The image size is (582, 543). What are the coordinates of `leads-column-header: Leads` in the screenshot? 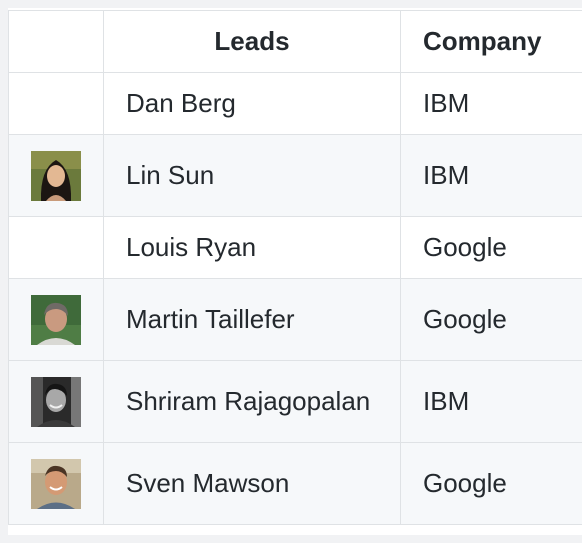 It's located at (252, 41).